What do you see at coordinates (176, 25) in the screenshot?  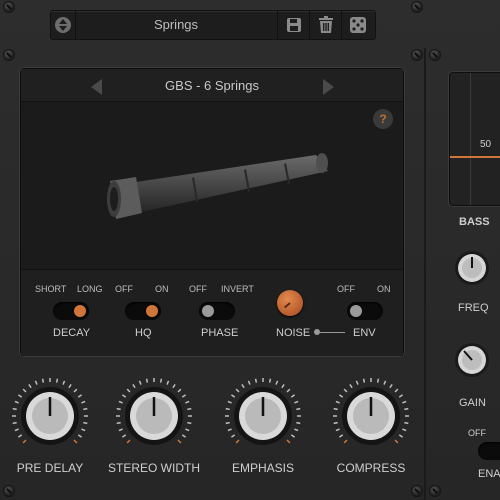 I see `preset-name: Springs` at bounding box center [176, 25].